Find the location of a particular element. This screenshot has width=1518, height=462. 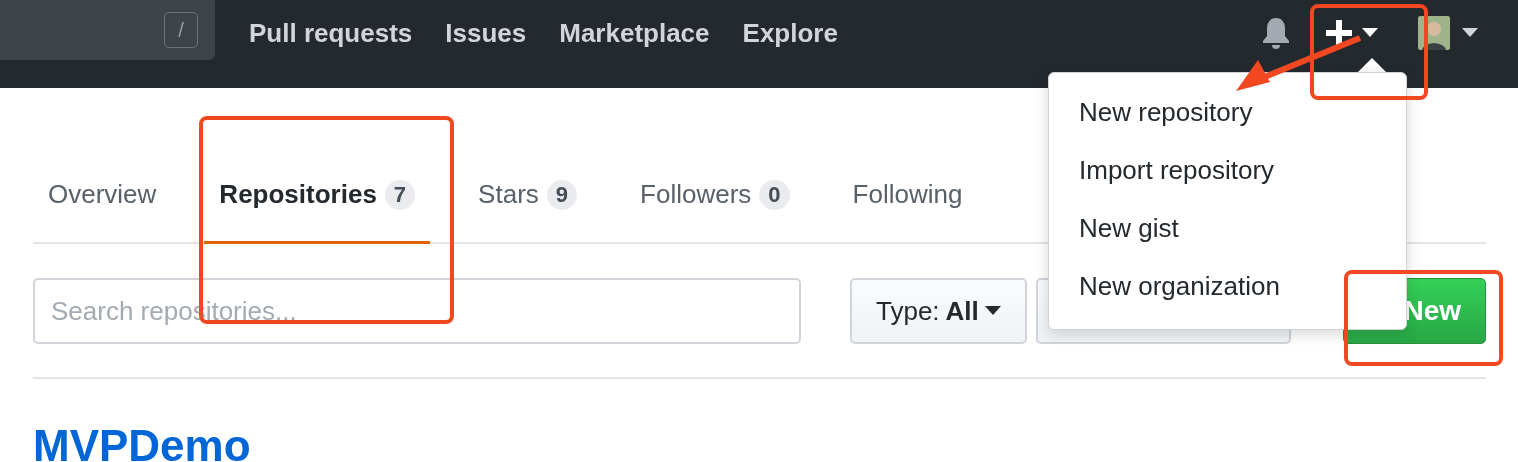

search-field: / is located at coordinates (107, 30).